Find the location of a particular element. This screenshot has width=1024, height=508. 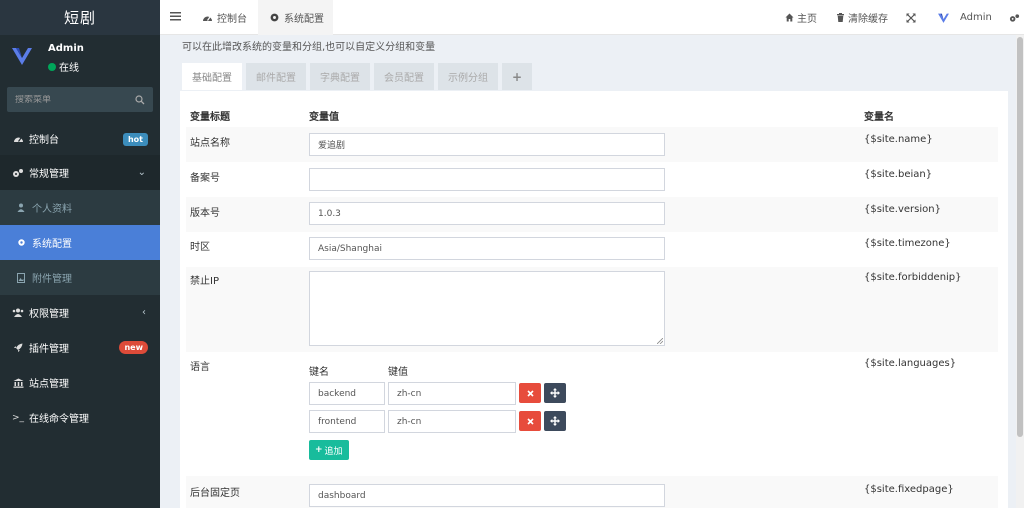

table-row: 版本号 1.0.3 {$site.version} is located at coordinates (592, 214).